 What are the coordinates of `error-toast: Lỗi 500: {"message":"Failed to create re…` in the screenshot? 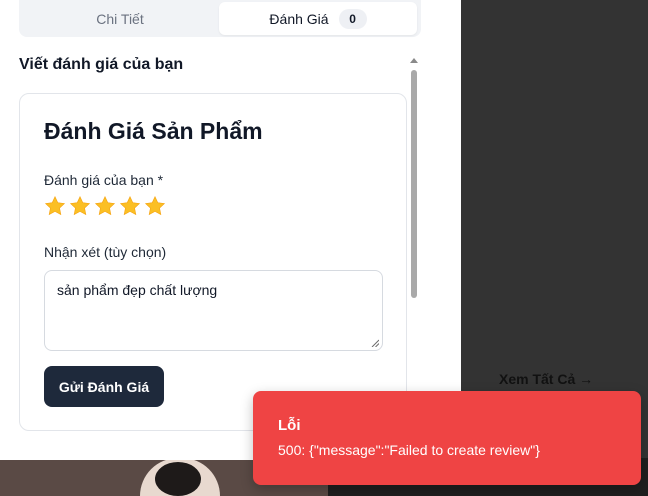 It's located at (447, 438).